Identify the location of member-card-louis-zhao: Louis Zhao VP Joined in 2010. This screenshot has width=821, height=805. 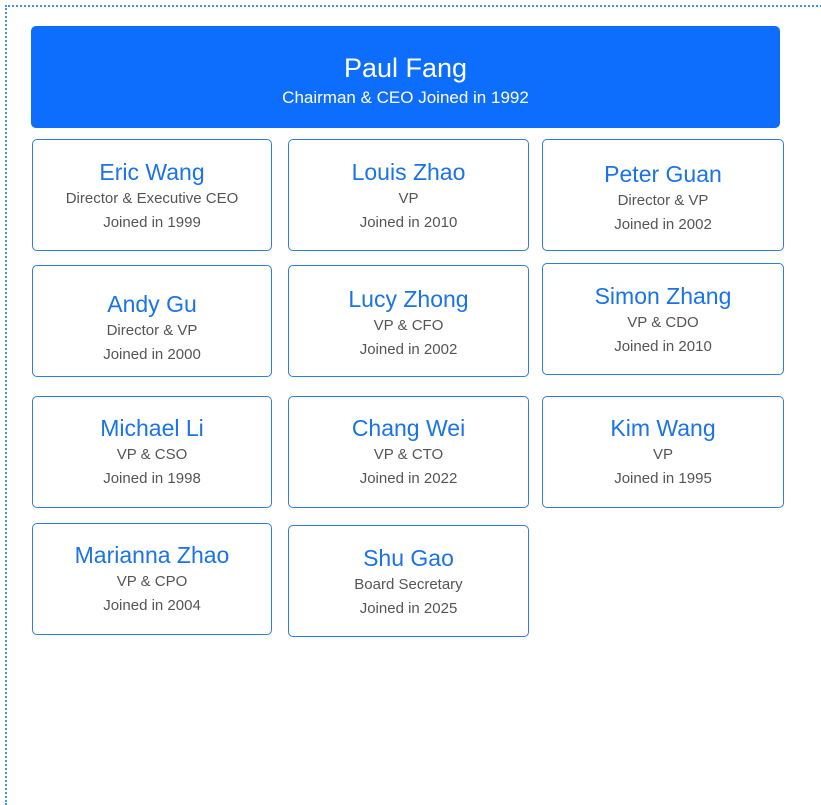
(408, 195).